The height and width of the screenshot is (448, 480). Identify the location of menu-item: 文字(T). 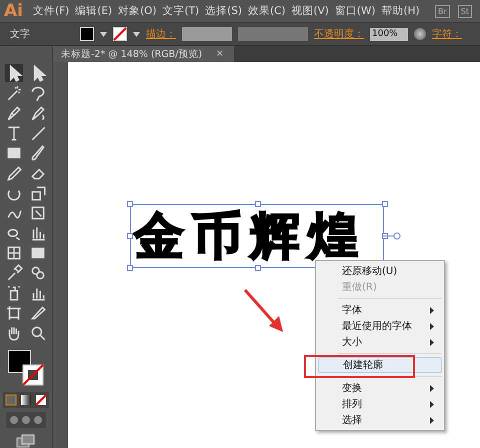
(181, 11).